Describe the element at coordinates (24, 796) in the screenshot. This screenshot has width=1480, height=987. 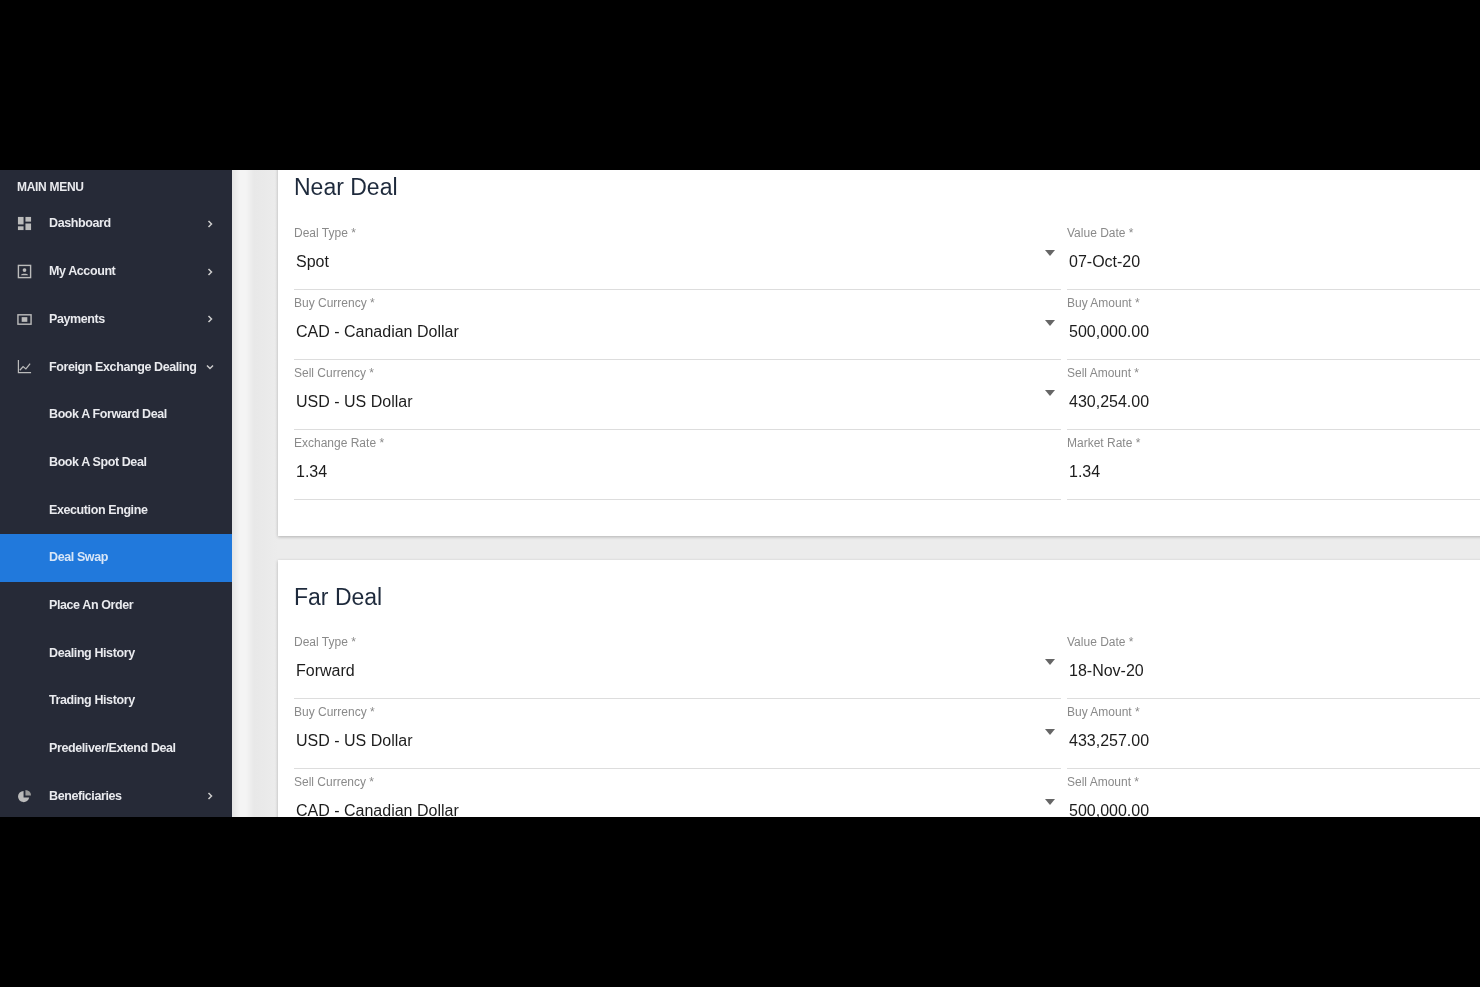
I see `pie-chart-icon` at that location.